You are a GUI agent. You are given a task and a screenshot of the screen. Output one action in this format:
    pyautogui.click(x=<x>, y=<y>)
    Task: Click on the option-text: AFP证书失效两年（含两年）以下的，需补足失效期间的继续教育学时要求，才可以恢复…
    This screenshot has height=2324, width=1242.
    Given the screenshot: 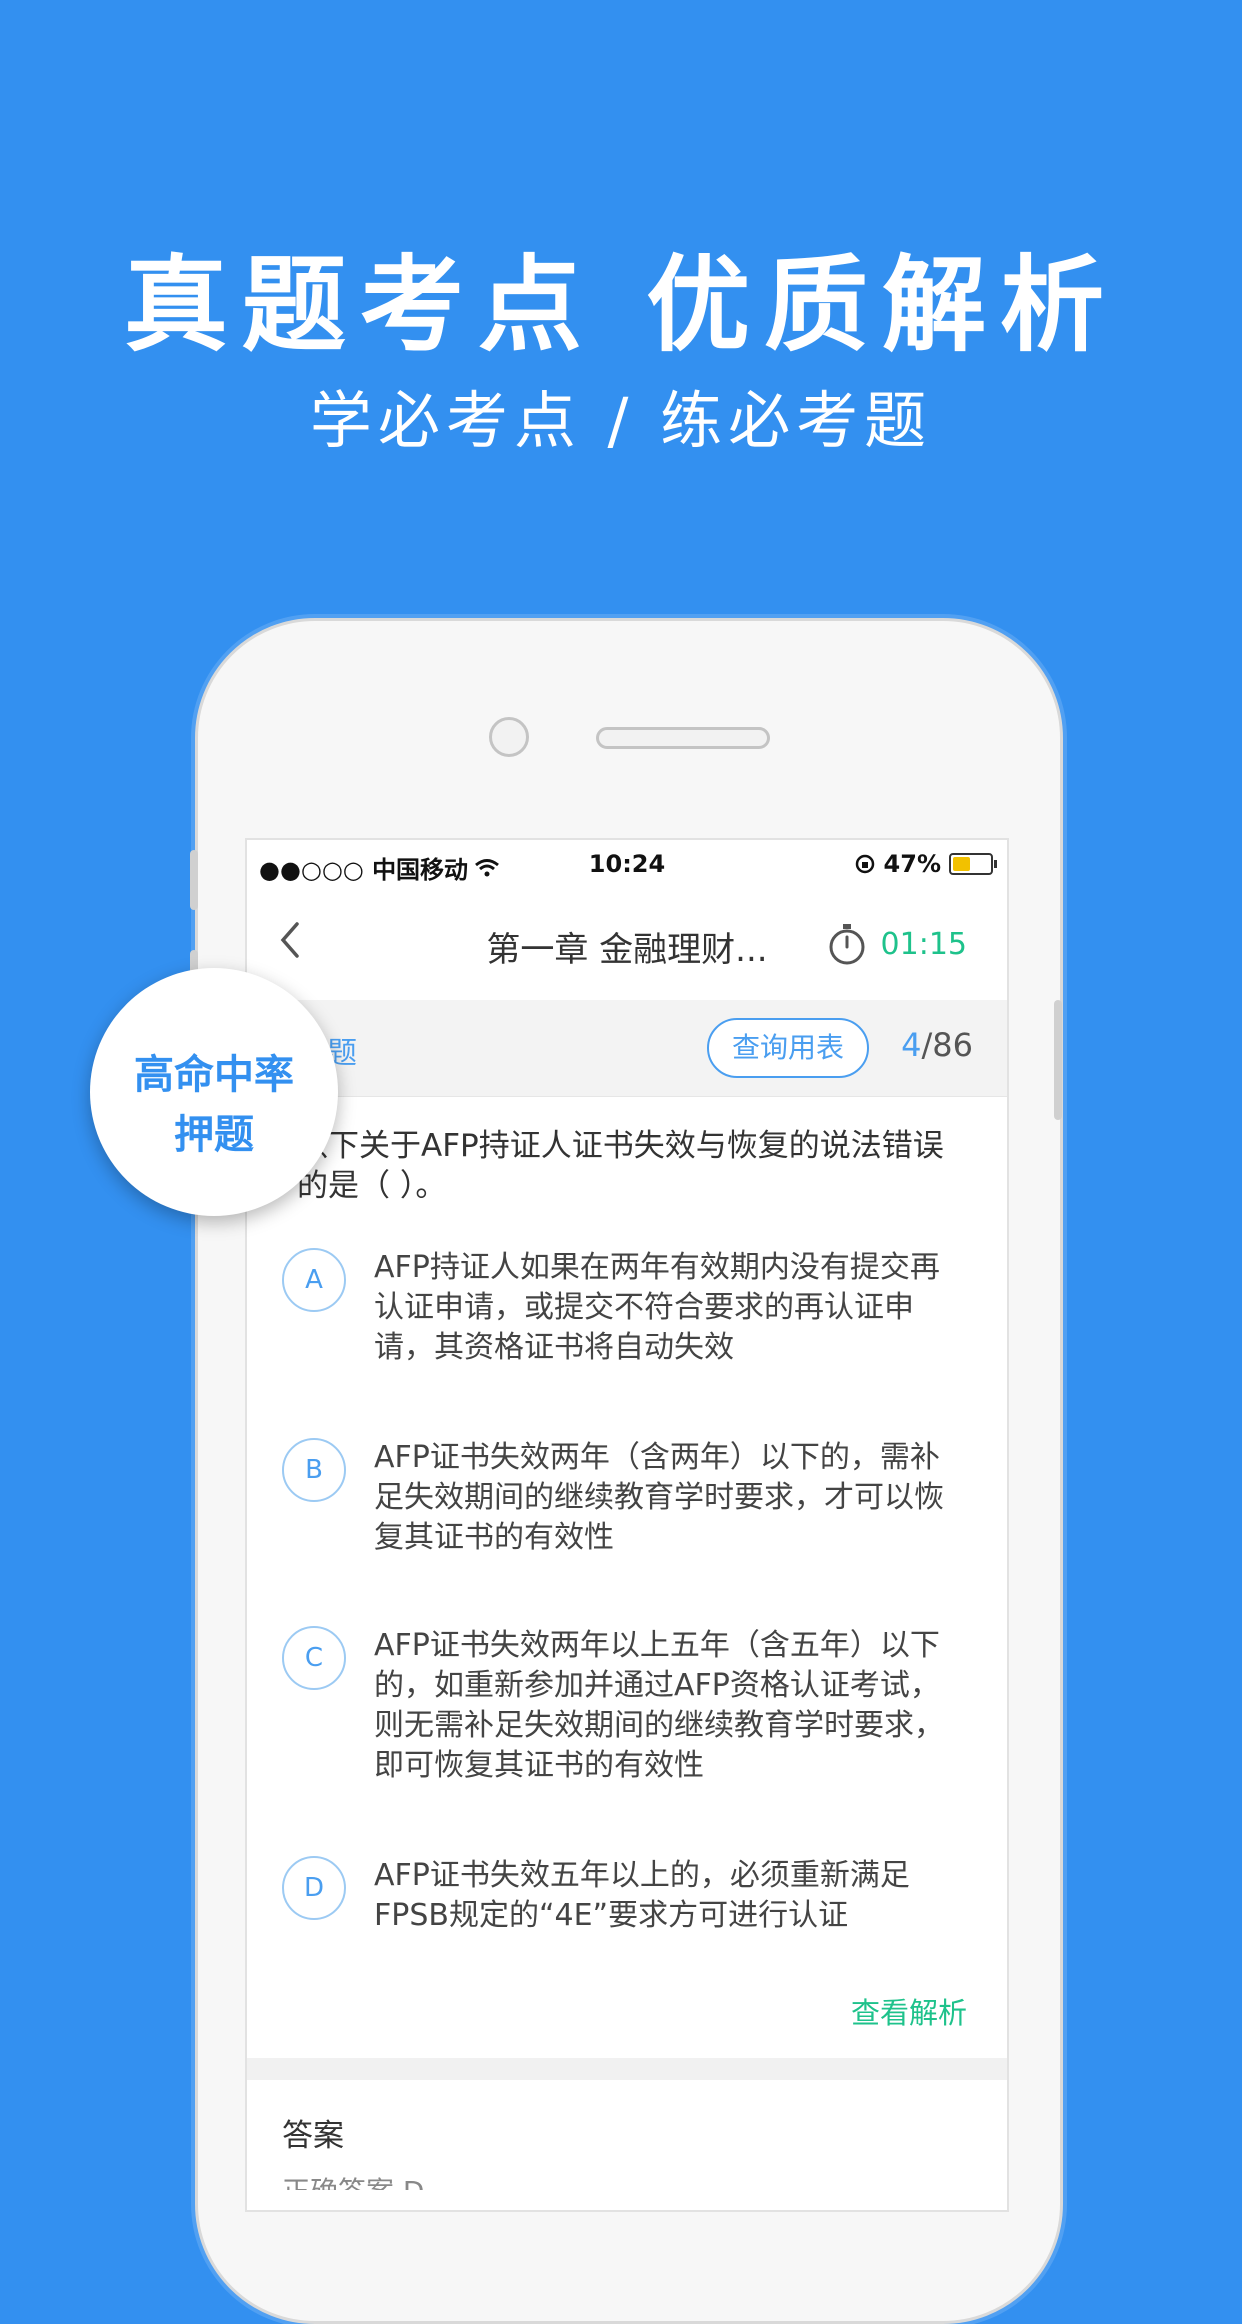 What is the action you would take?
    pyautogui.click(x=659, y=1497)
    